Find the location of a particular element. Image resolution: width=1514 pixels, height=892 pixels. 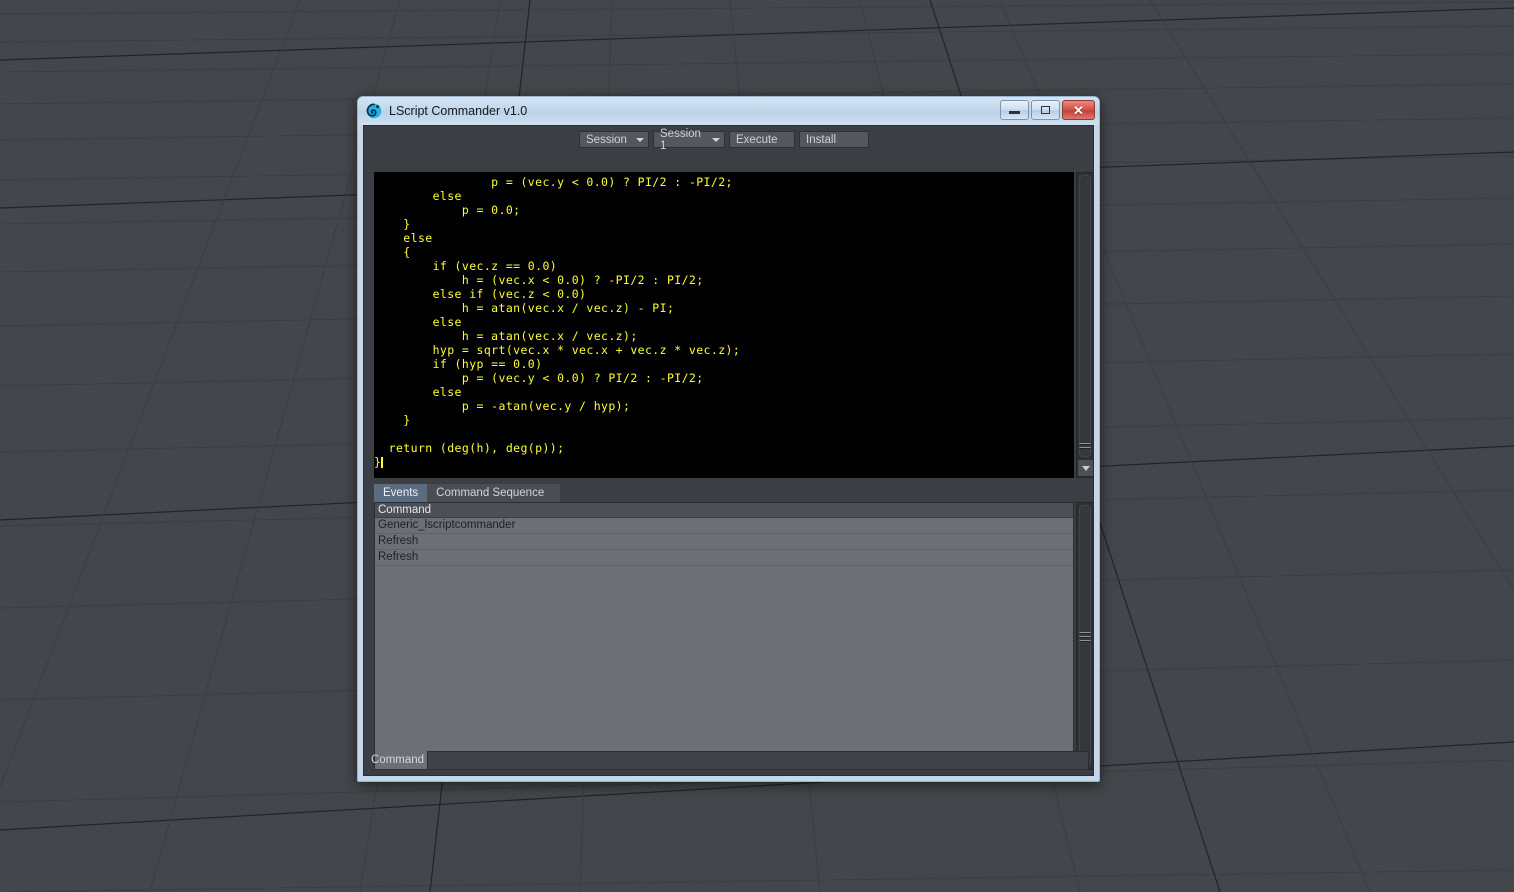

window-titlebar: LScript Commander v1.0 ✕ is located at coordinates (728, 111).